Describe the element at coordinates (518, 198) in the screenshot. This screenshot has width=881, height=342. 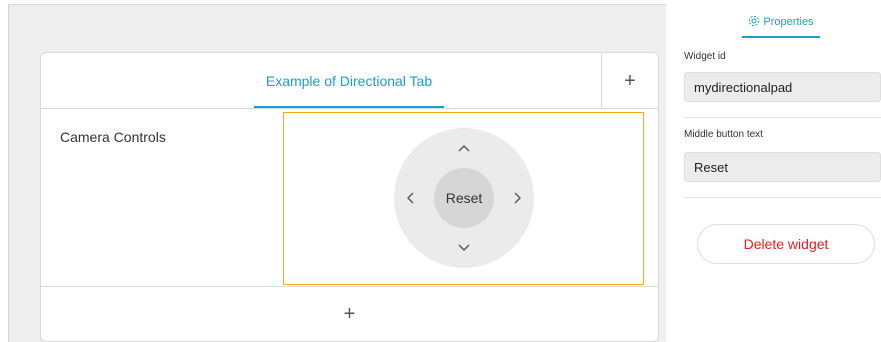
I see `chevron-right-icon` at that location.